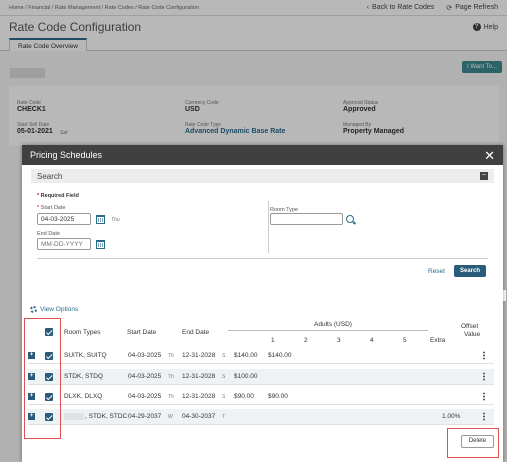  I want to click on room-type-input, so click(306, 219).